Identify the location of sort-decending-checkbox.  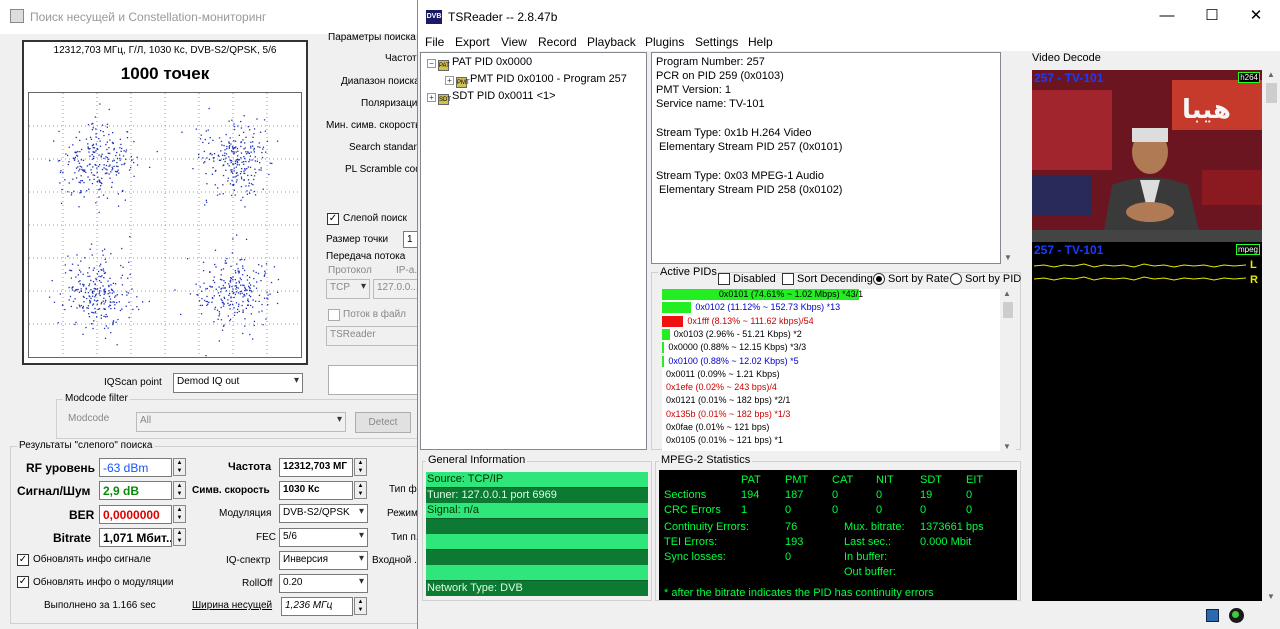
(788, 279).